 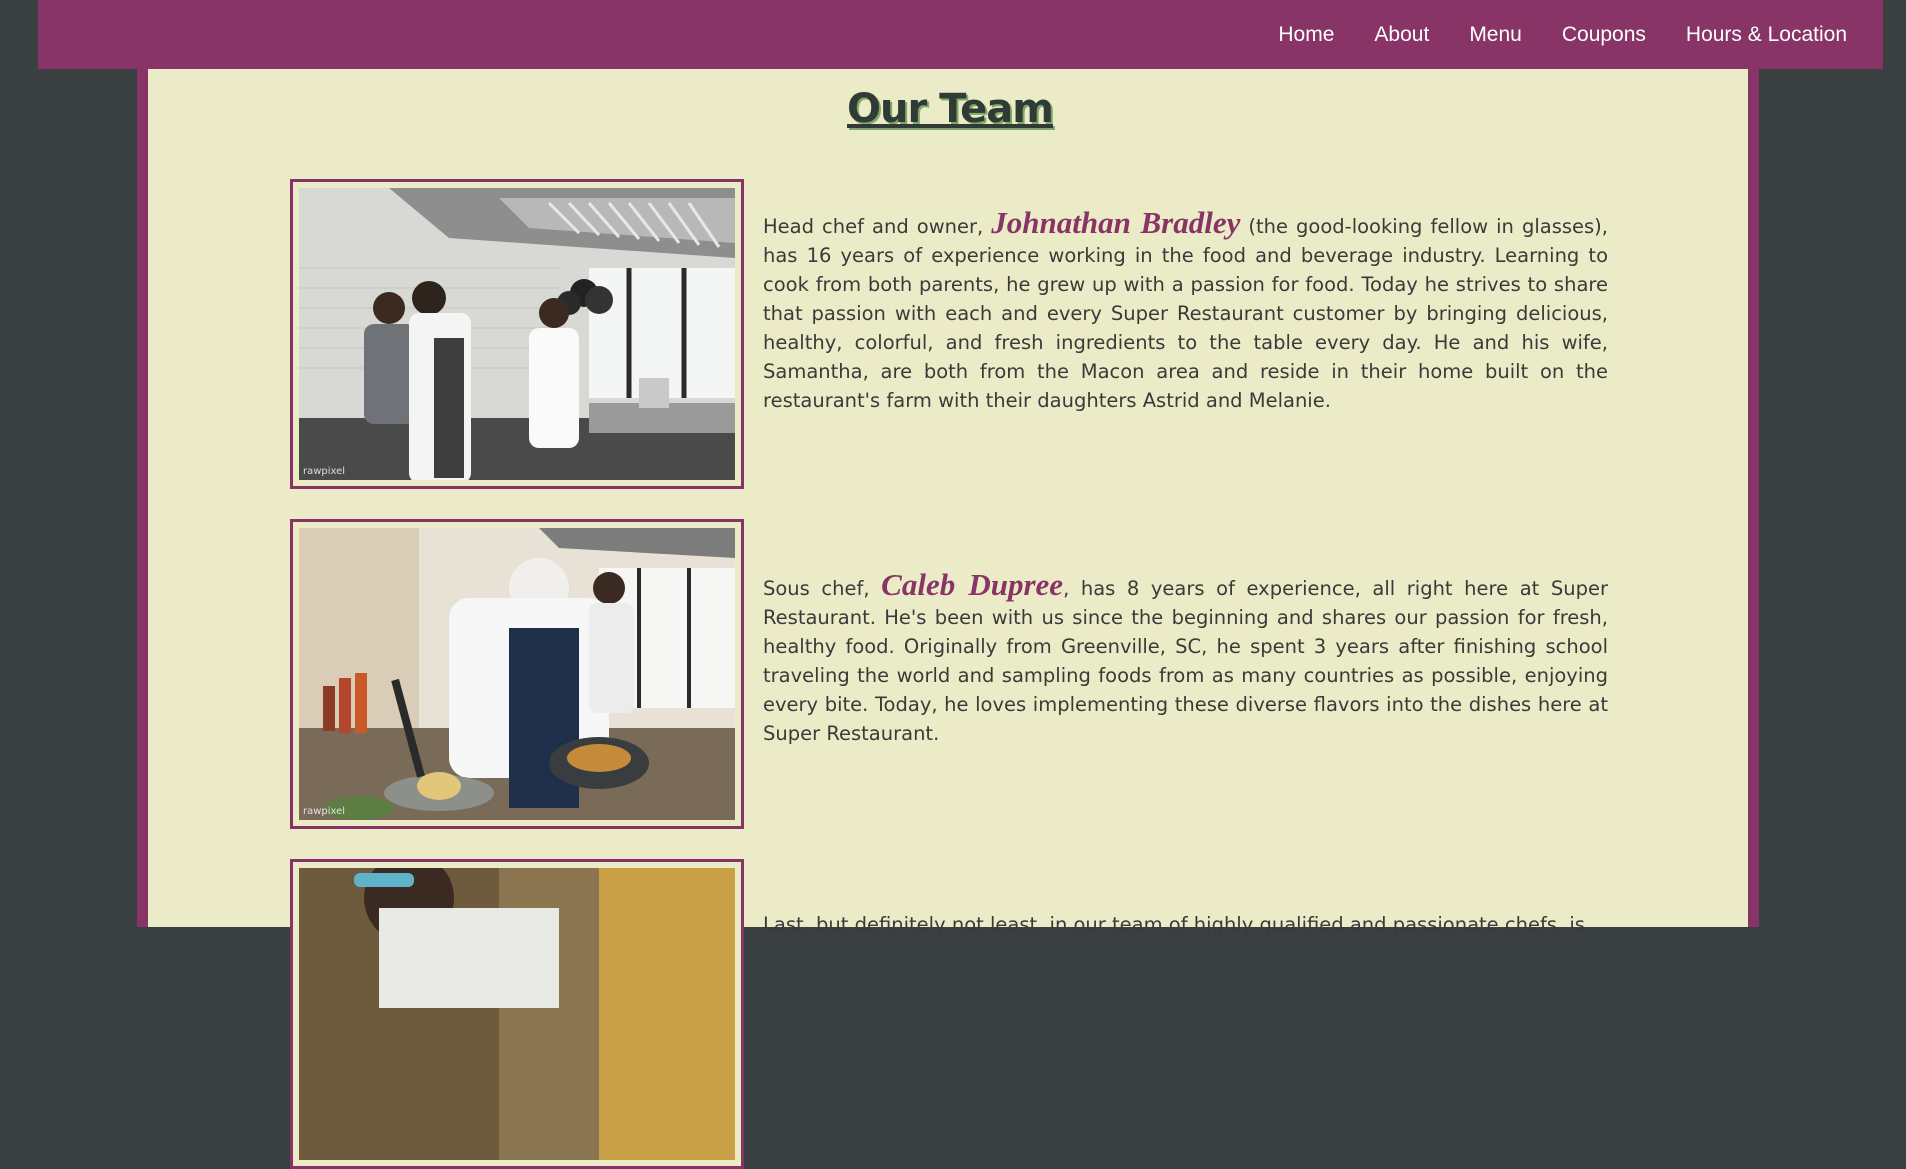 I want to click on page-title: Our Team, so click(x=950, y=109).